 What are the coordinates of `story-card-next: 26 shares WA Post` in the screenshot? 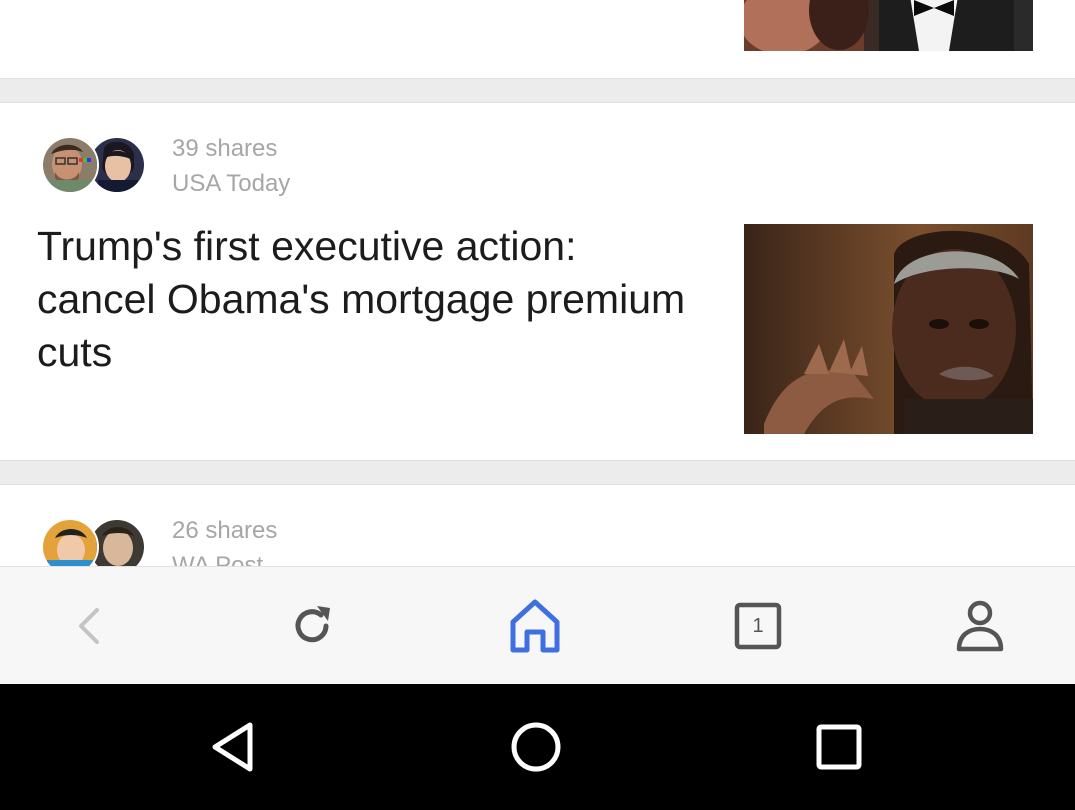 It's located at (537, 525).